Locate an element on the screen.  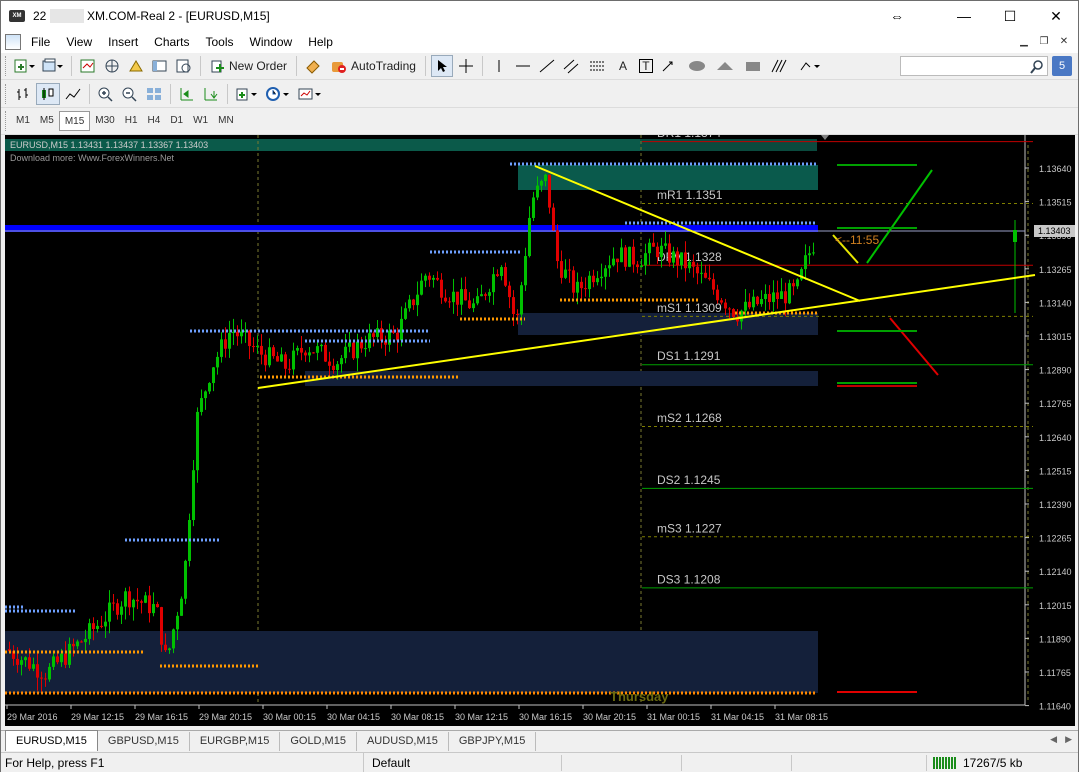
chart-tab-eurusd: EURUSD,M15 is located at coordinates (51, 740).